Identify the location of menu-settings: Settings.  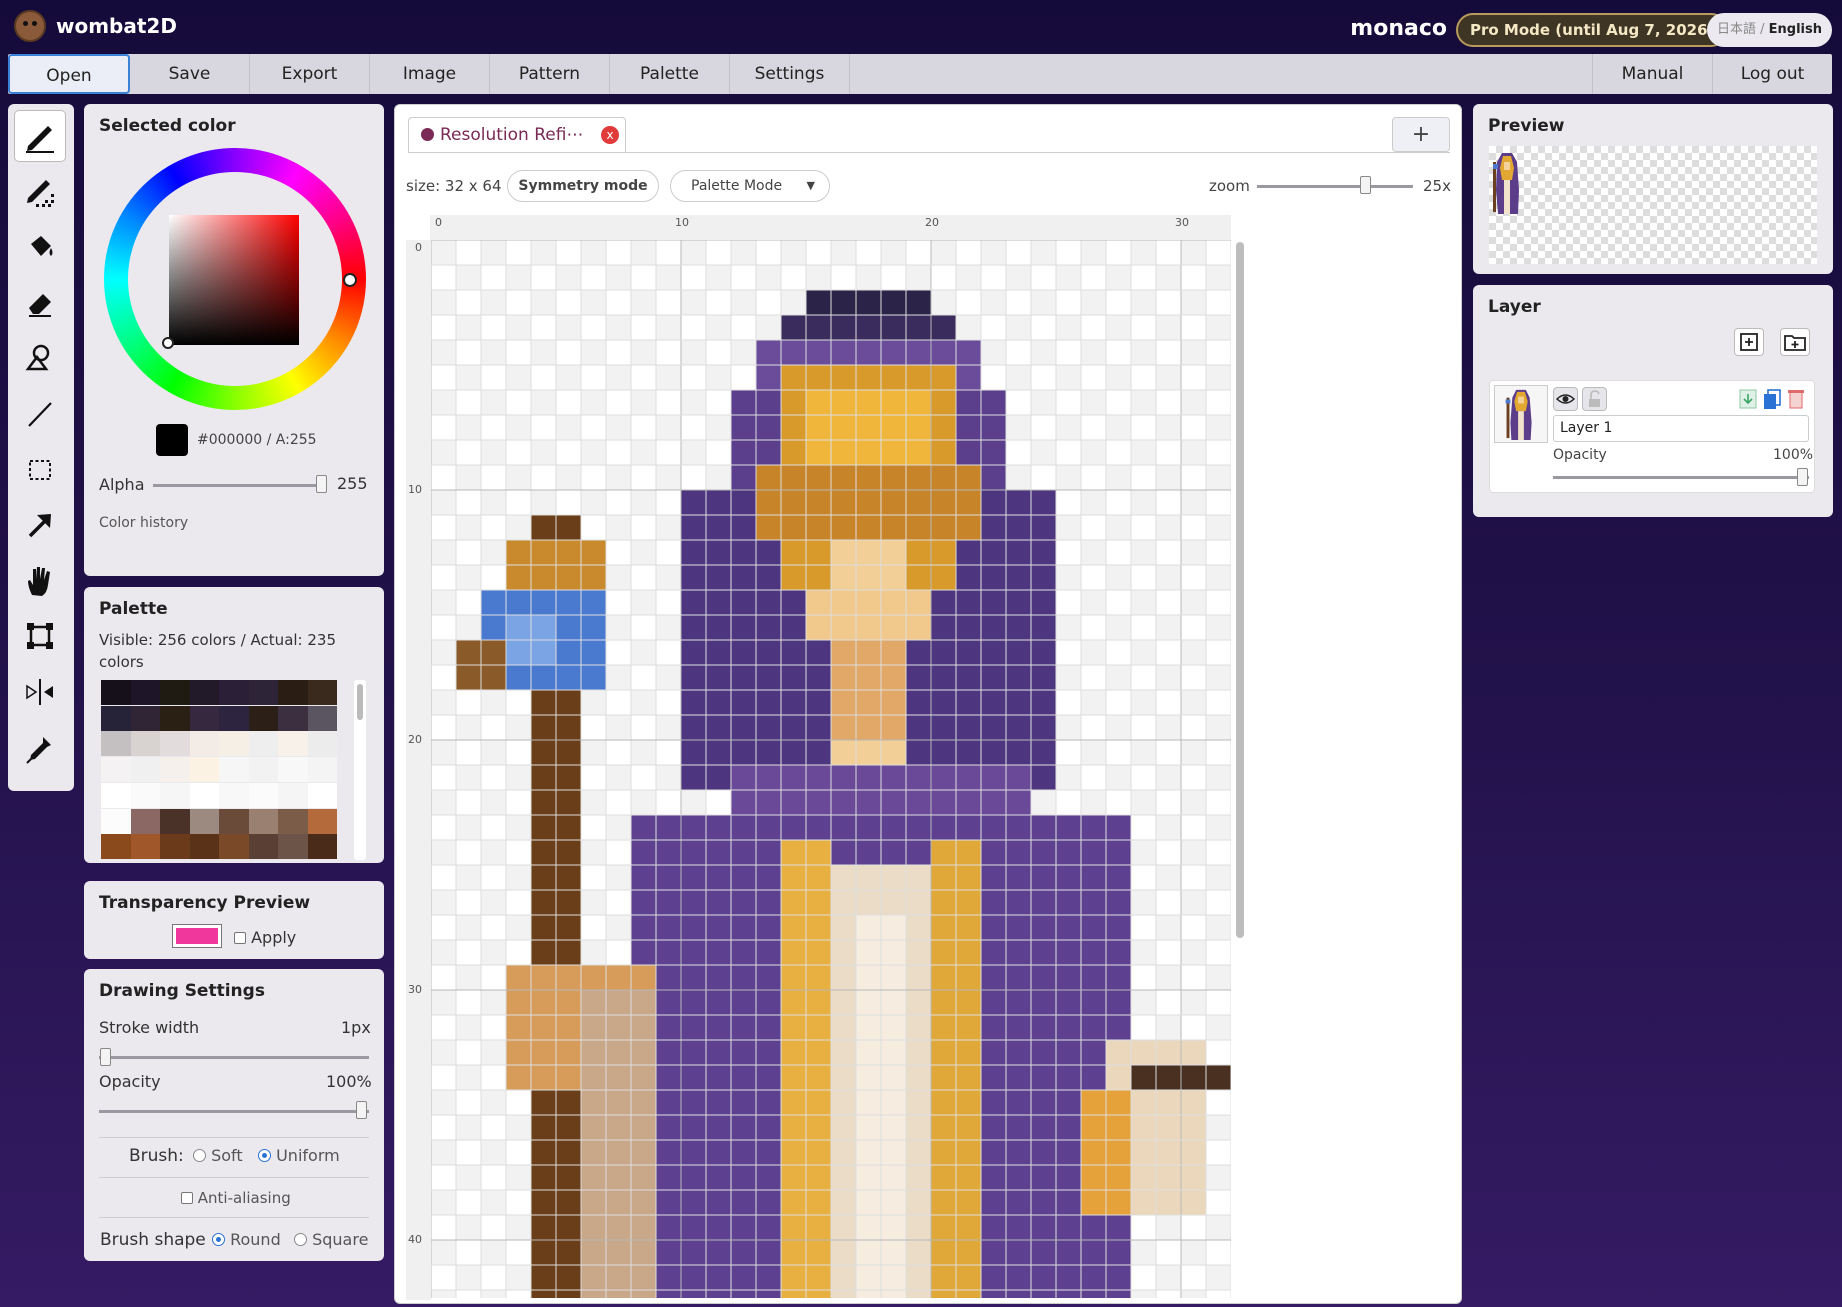
(790, 74).